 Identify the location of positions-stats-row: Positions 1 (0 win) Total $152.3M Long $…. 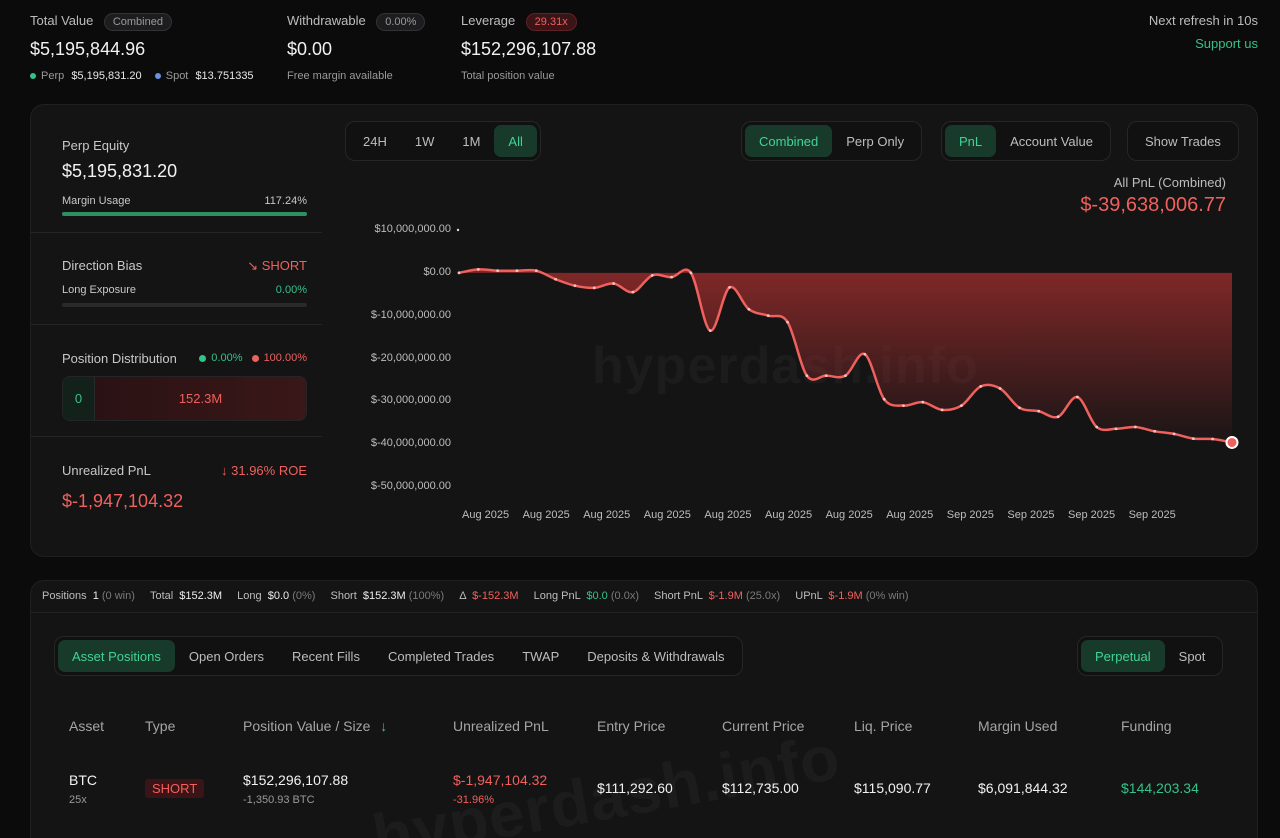
(475, 596).